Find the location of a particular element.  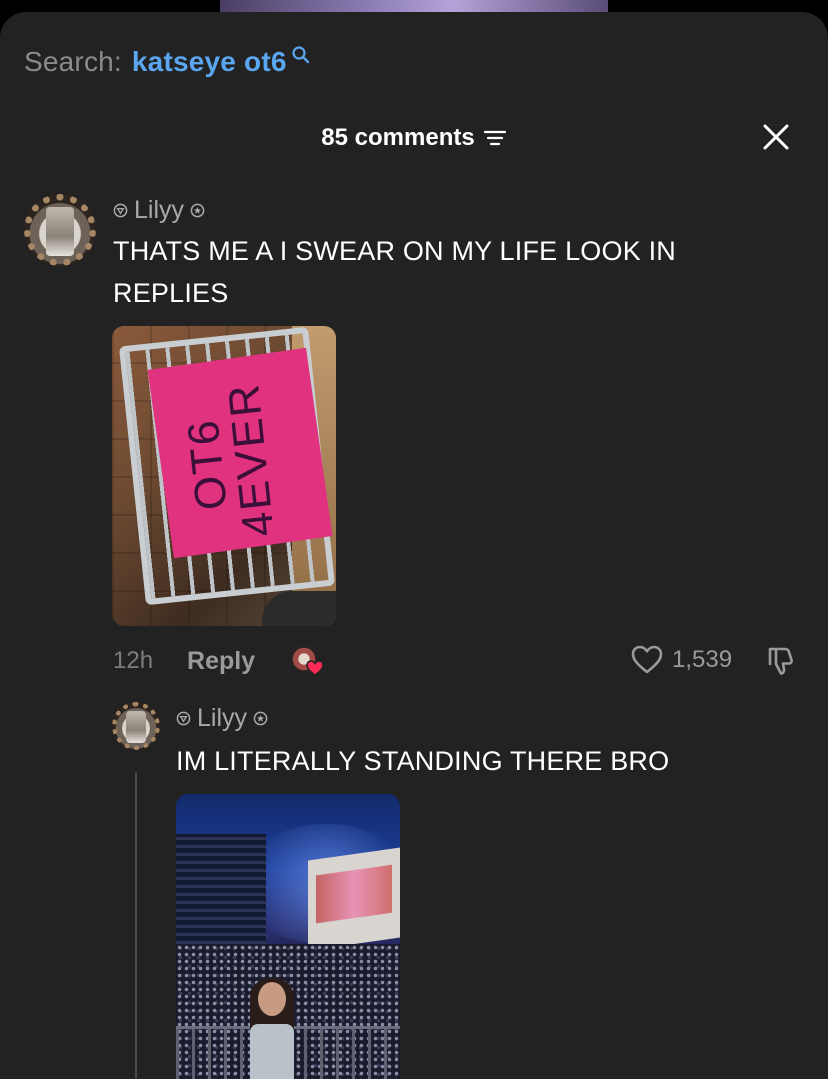

search-term-link: katseye ot6 is located at coordinates (209, 62).